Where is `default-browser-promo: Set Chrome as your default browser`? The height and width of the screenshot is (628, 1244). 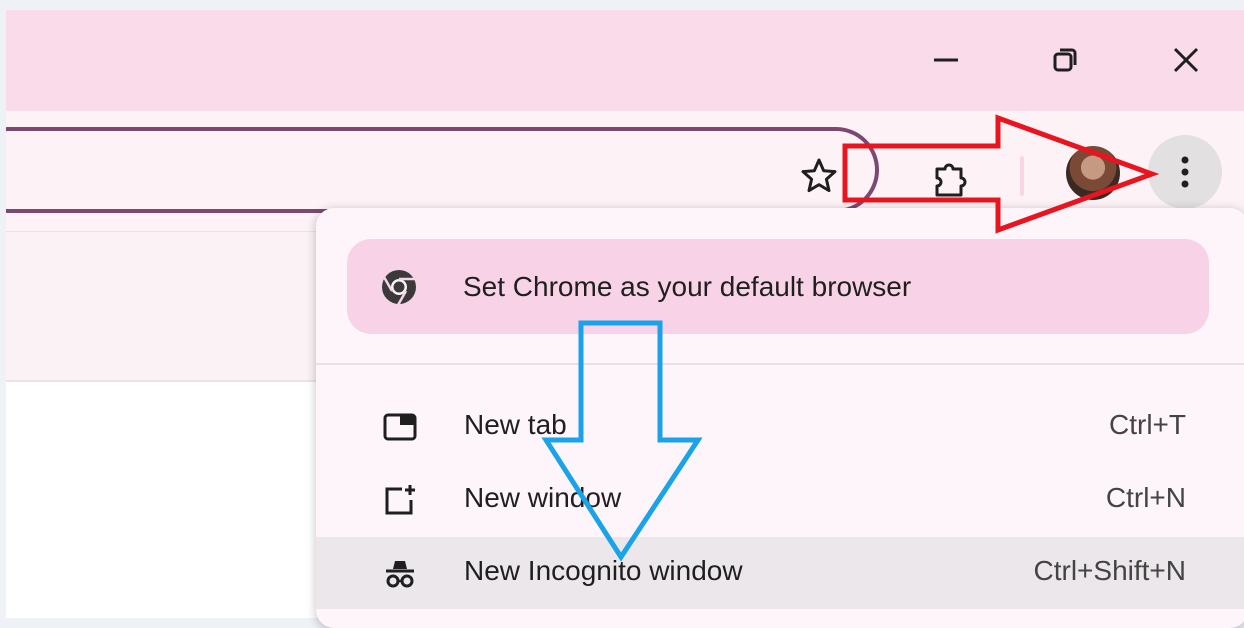
default-browser-promo: Set Chrome as your default browser is located at coordinates (778, 286).